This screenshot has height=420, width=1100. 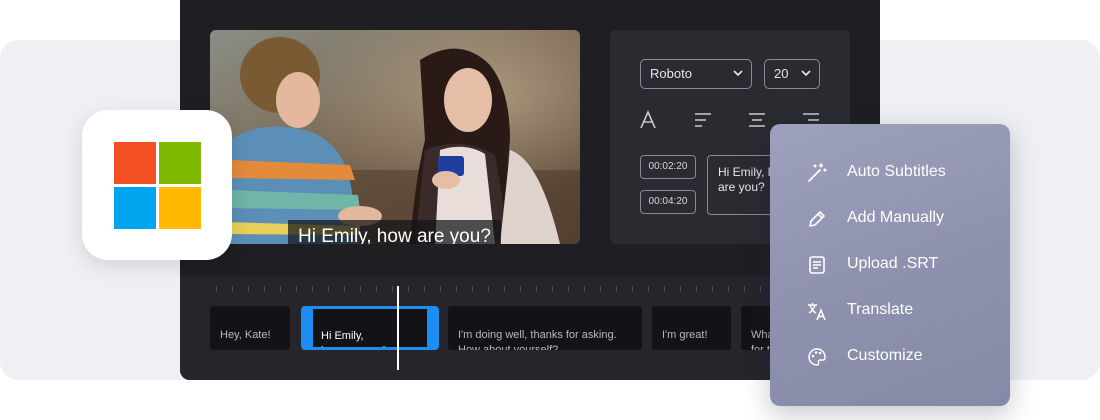 What do you see at coordinates (895, 217) in the screenshot?
I see `menu-item-label: Add Manually` at bounding box center [895, 217].